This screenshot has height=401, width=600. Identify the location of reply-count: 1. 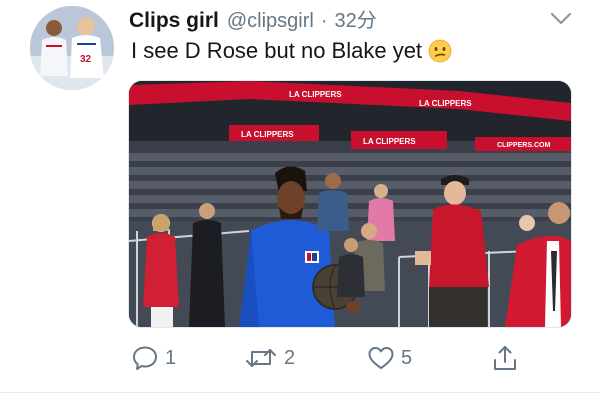
(171, 357).